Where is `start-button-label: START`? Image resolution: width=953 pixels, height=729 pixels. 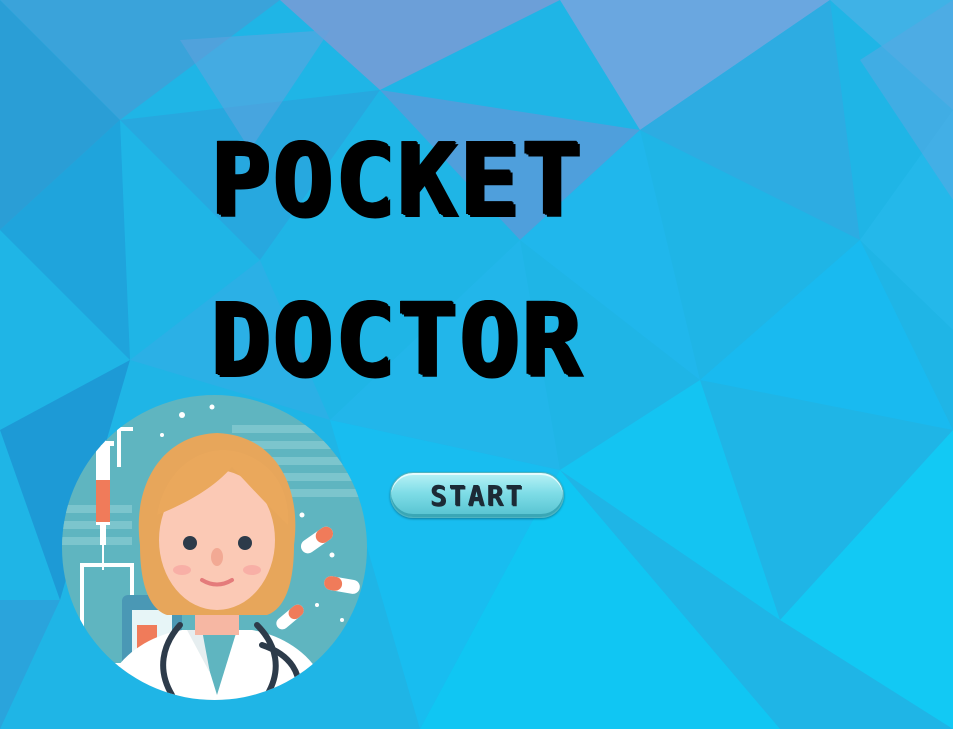 start-button-label: START is located at coordinates (477, 495).